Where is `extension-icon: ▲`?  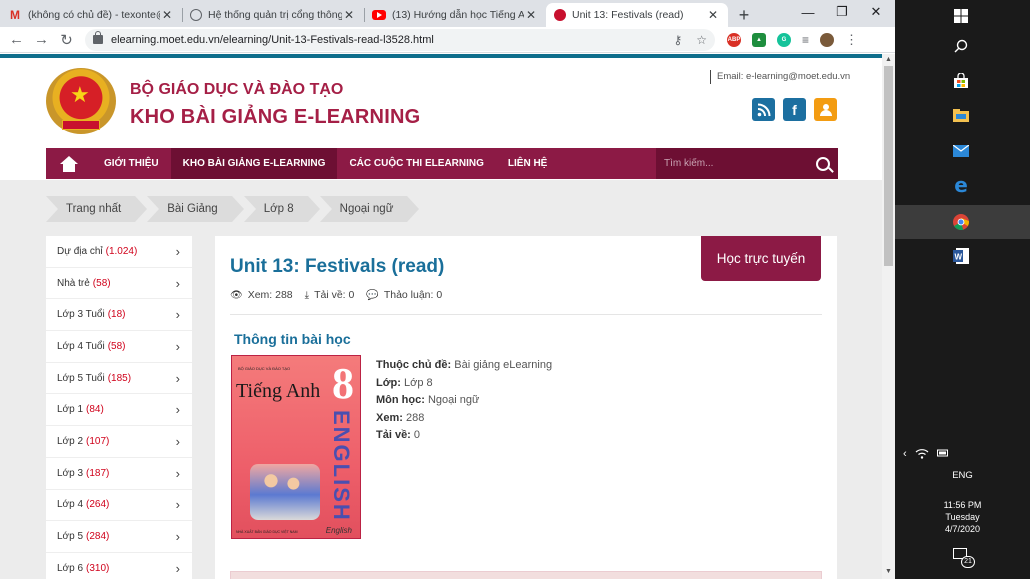 extension-icon: ▲ is located at coordinates (759, 39).